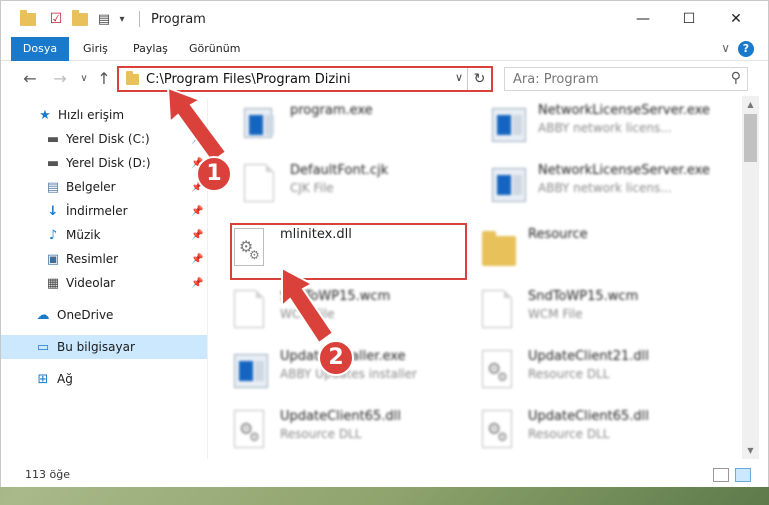  I want to click on sidebar-item-videos: ▦ Videolar 📌, so click(104, 283).